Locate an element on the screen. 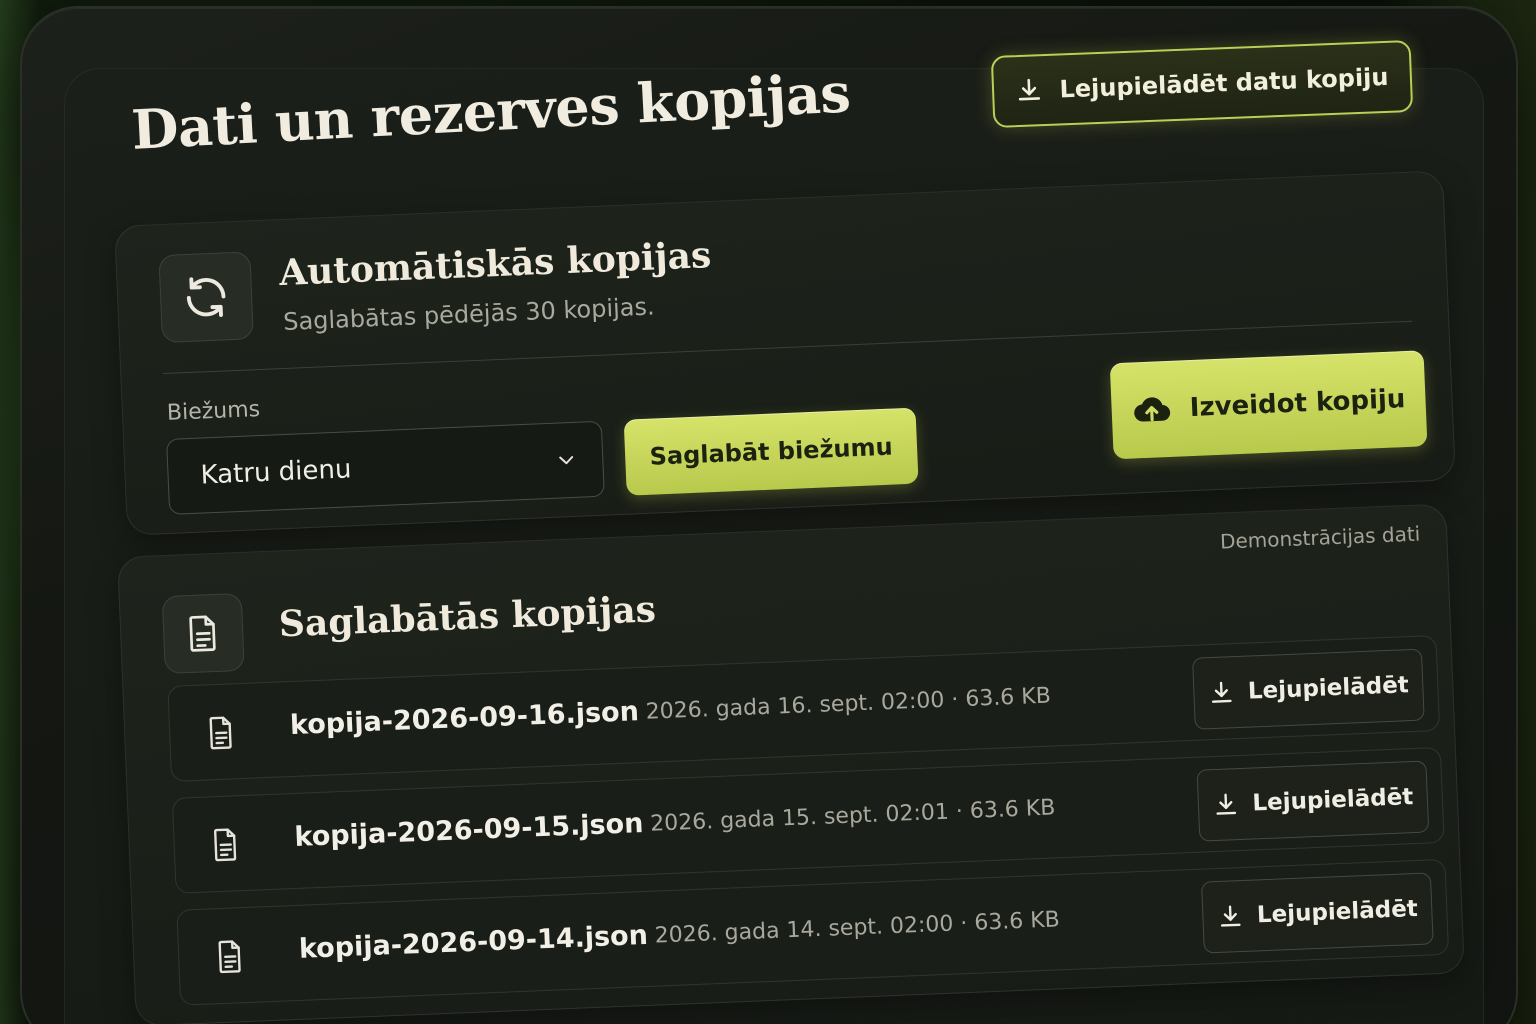 This screenshot has width=1536, height=1024. backup-meta: 2026. gada 14. sept. 02:00 · 63.6 KB is located at coordinates (857, 927).